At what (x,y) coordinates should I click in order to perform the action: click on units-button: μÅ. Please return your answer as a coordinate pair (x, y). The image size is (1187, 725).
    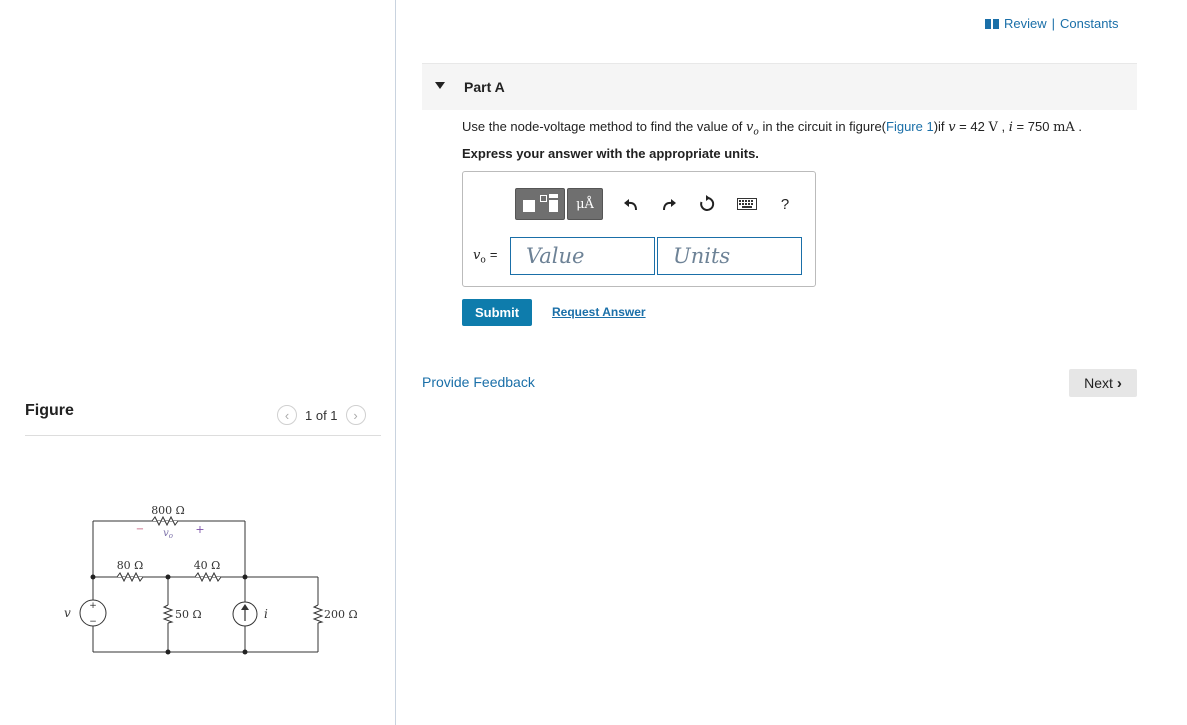
    Looking at the image, I should click on (585, 204).